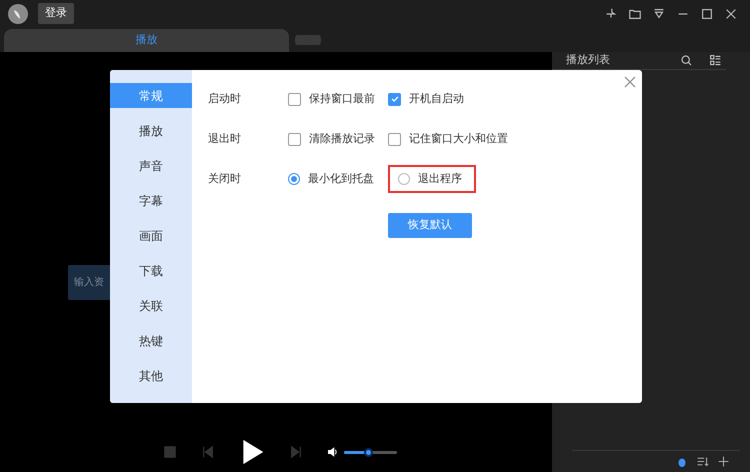 This screenshot has width=750, height=472. I want to click on option-label: 开机自启动, so click(436, 99).